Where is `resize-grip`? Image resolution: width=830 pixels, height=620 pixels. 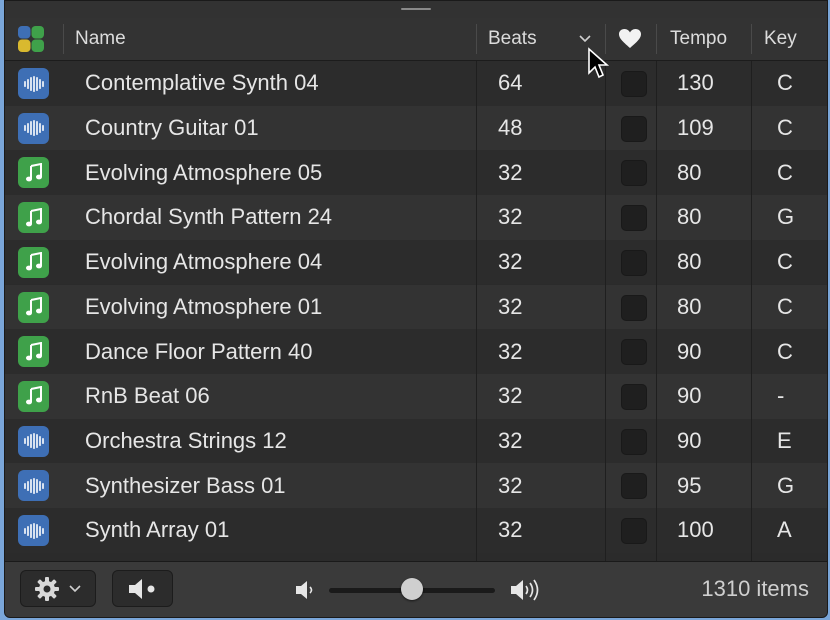
resize-grip is located at coordinates (416, 9).